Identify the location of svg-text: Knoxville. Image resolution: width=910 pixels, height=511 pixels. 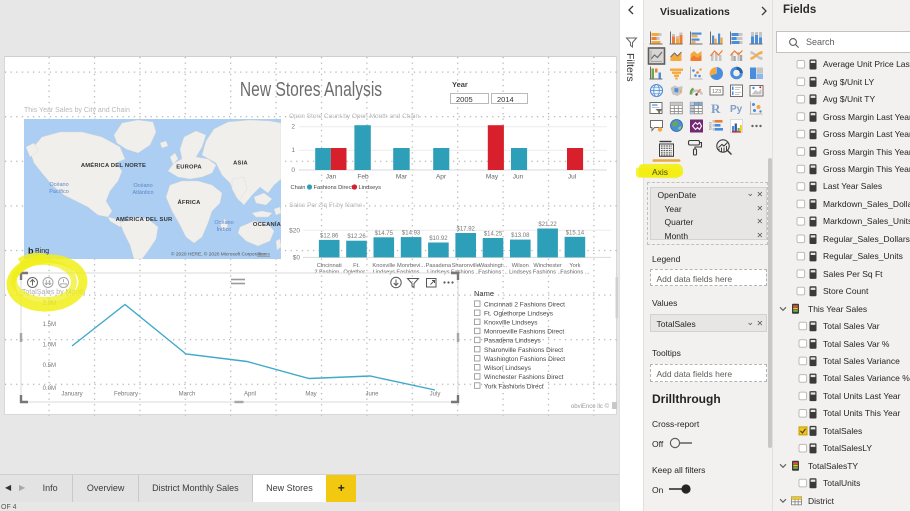
(383, 266).